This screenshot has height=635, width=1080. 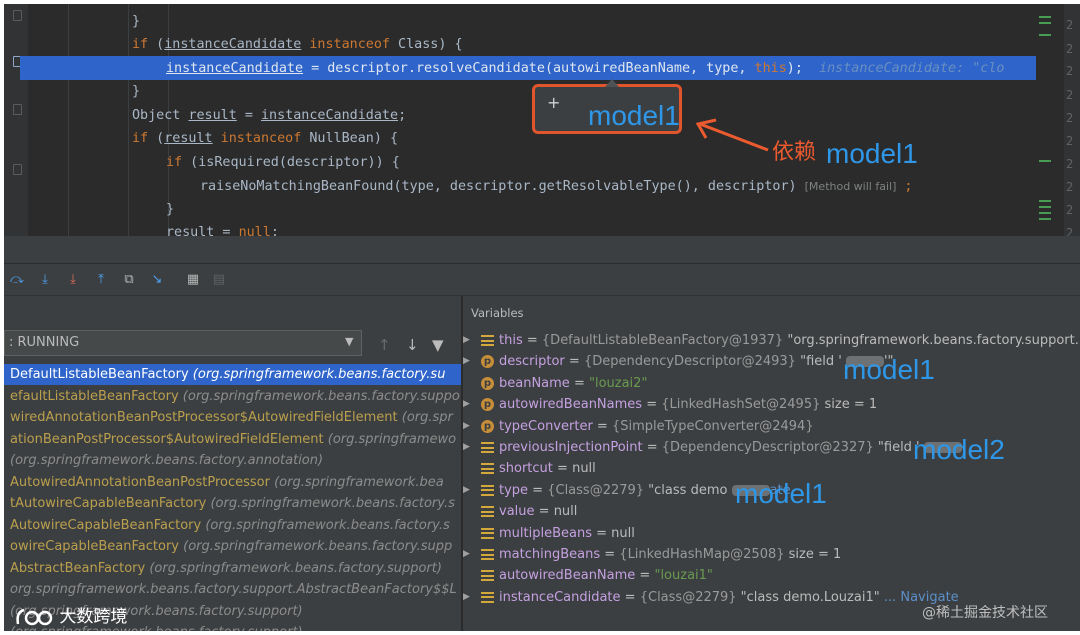 I want to click on watermark-right: @稀土掘金技术社区, so click(x=985, y=613).